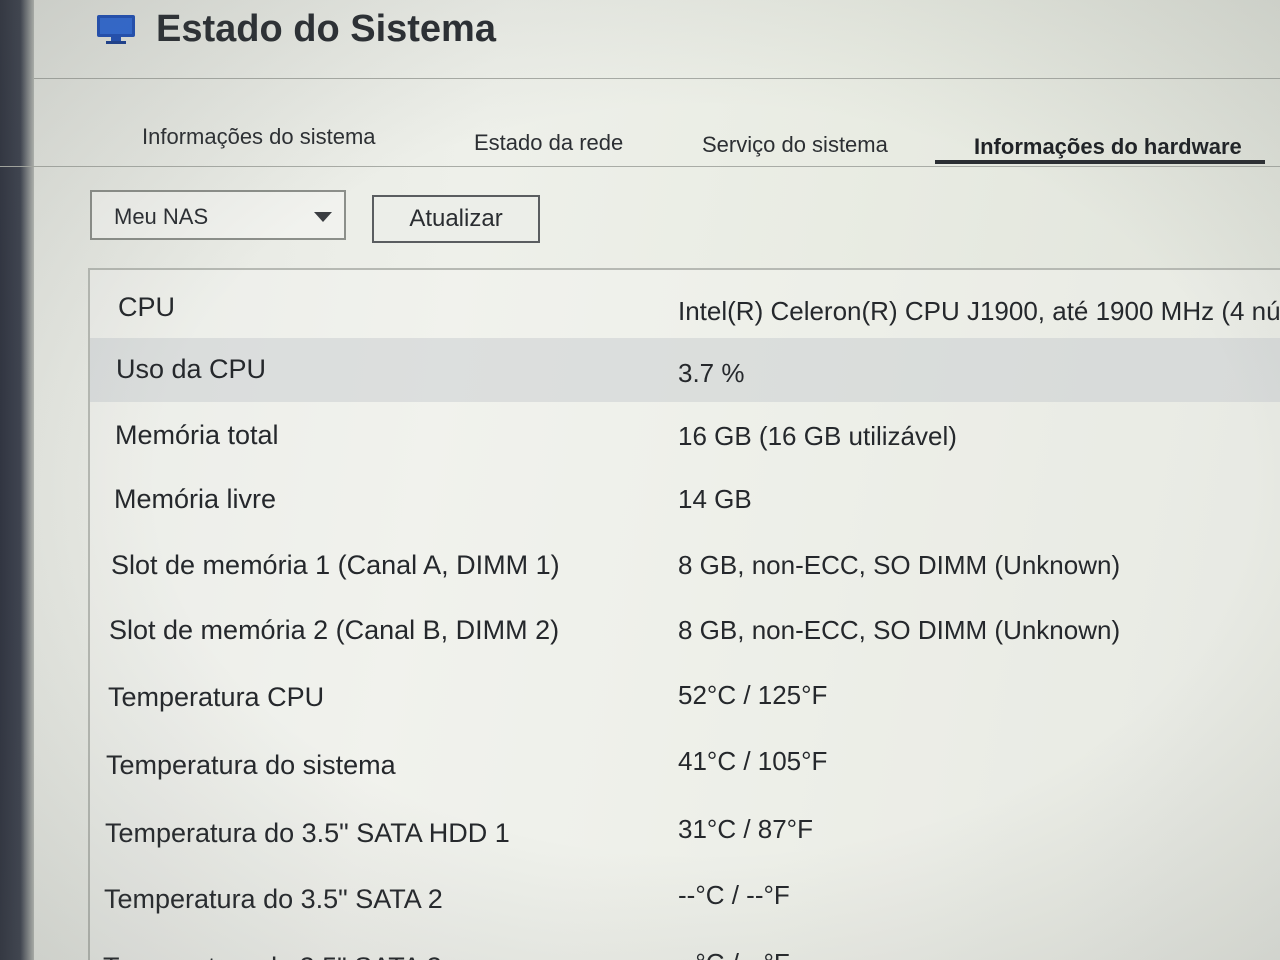 This screenshot has width=1280, height=960. I want to click on tab-system-service: Serviço do sistema, so click(795, 145).